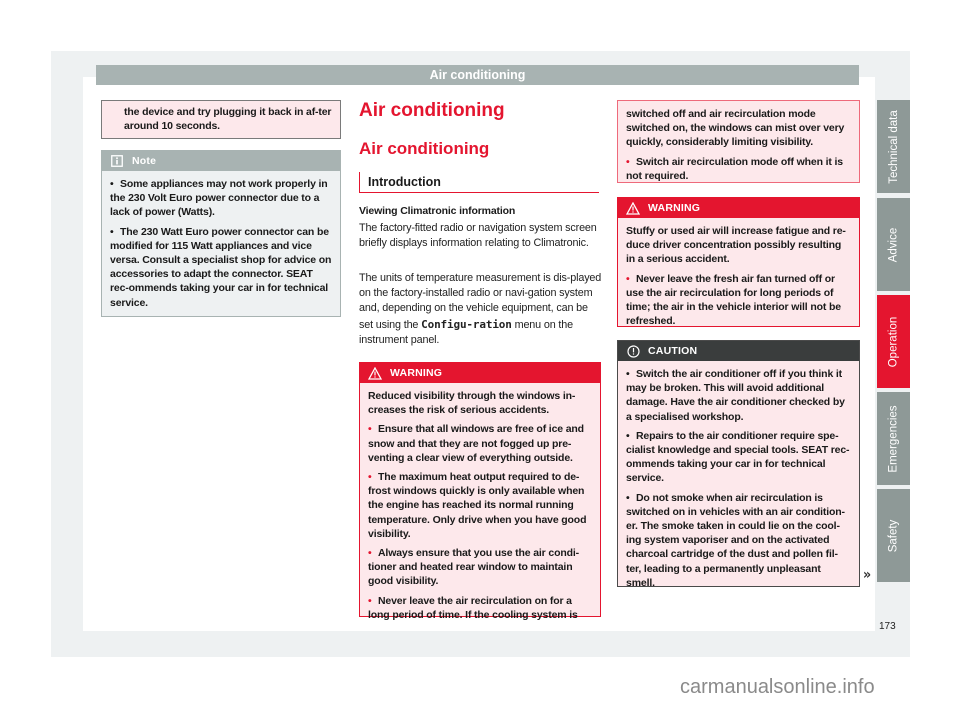  Describe the element at coordinates (117, 161) in the screenshot. I see `info-icon` at that location.